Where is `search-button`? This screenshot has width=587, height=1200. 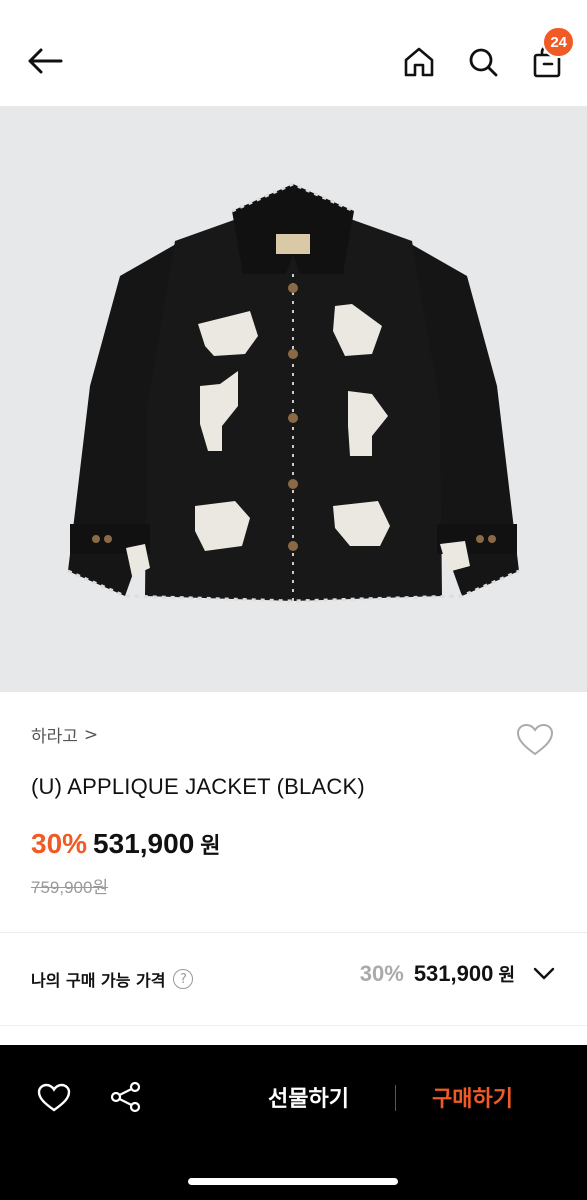 search-button is located at coordinates (483, 62).